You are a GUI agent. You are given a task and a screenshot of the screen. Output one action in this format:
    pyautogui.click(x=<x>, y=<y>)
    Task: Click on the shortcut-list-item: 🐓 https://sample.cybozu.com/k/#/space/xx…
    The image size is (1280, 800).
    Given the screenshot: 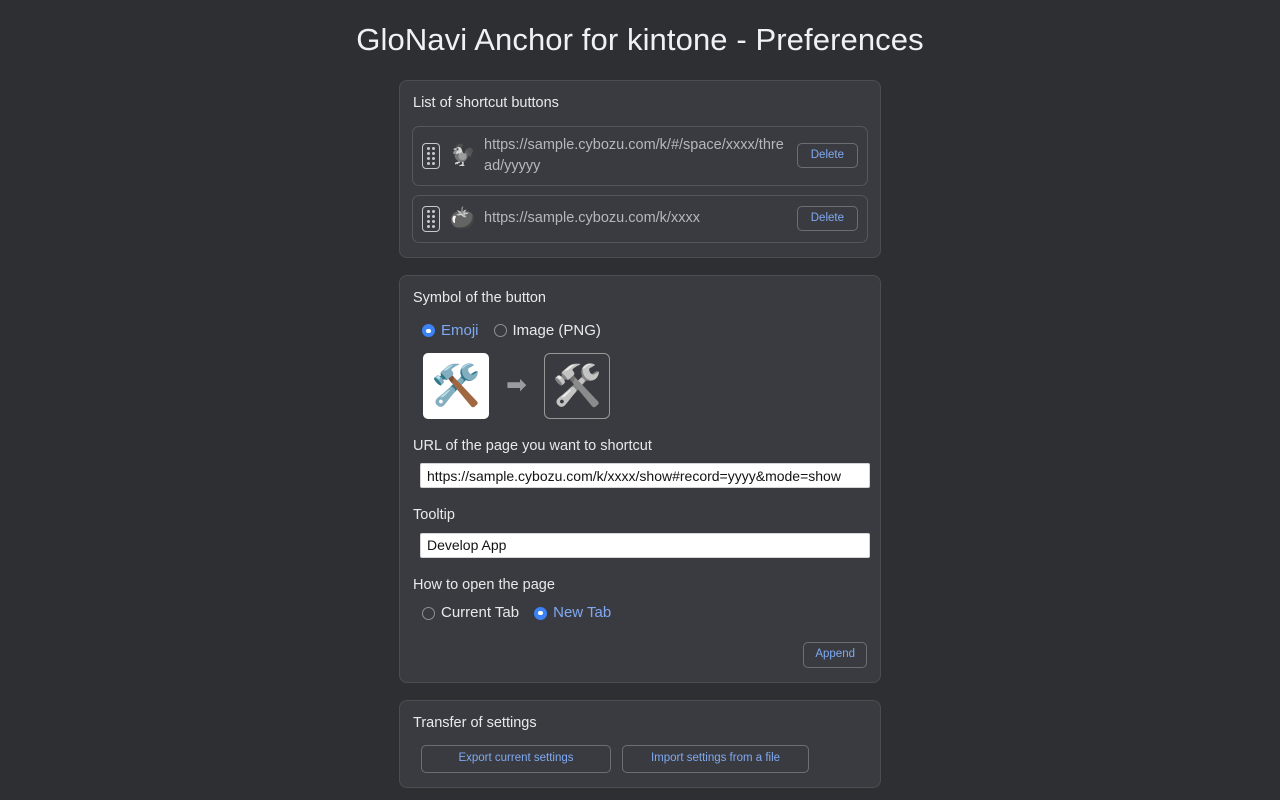 What is the action you would take?
    pyautogui.click(x=640, y=155)
    